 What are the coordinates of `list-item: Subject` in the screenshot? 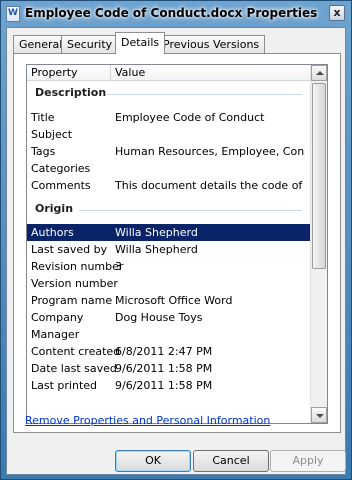 It's located at (168, 134).